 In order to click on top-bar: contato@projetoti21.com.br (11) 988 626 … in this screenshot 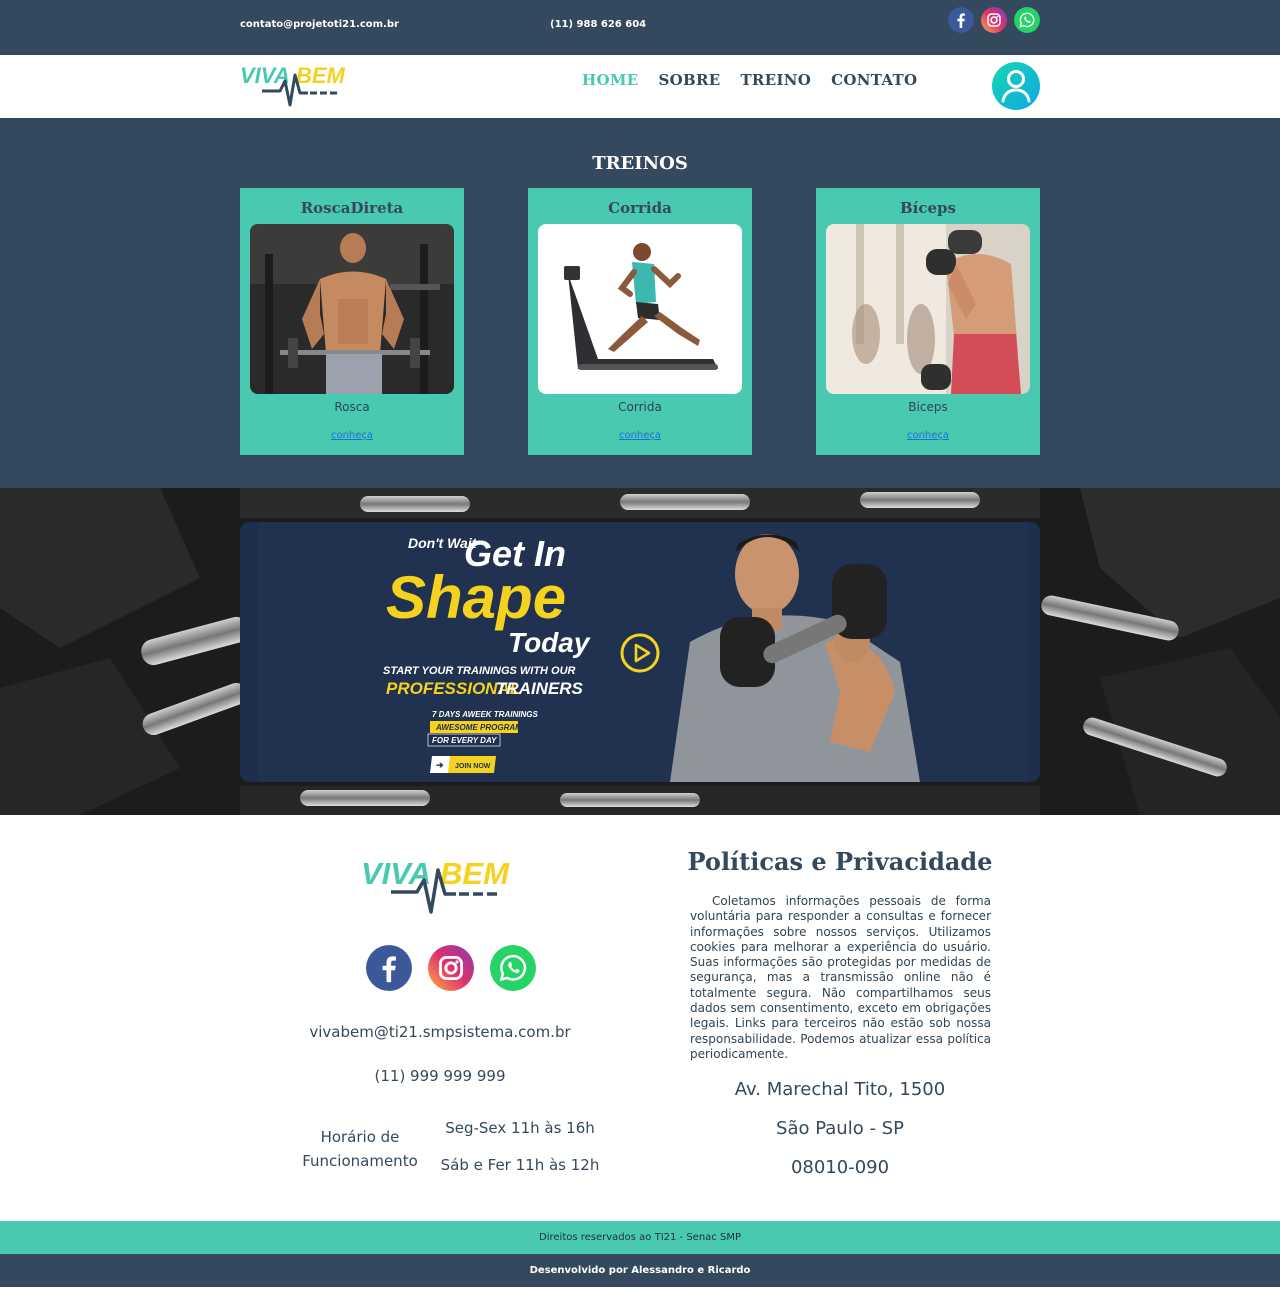, I will do `click(640, 27)`.